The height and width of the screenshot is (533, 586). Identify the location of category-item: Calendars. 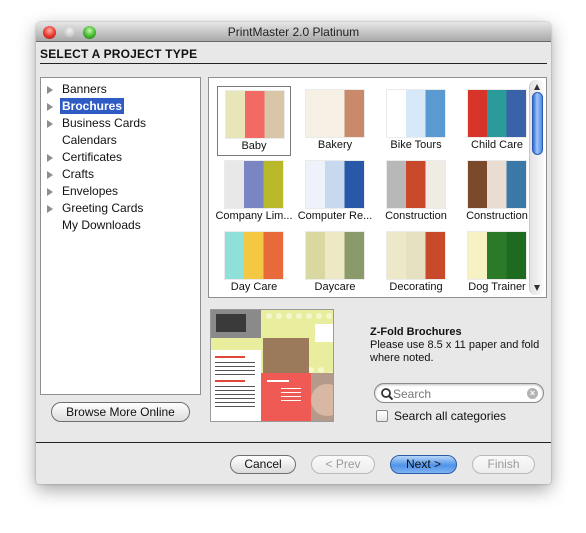
(120, 140).